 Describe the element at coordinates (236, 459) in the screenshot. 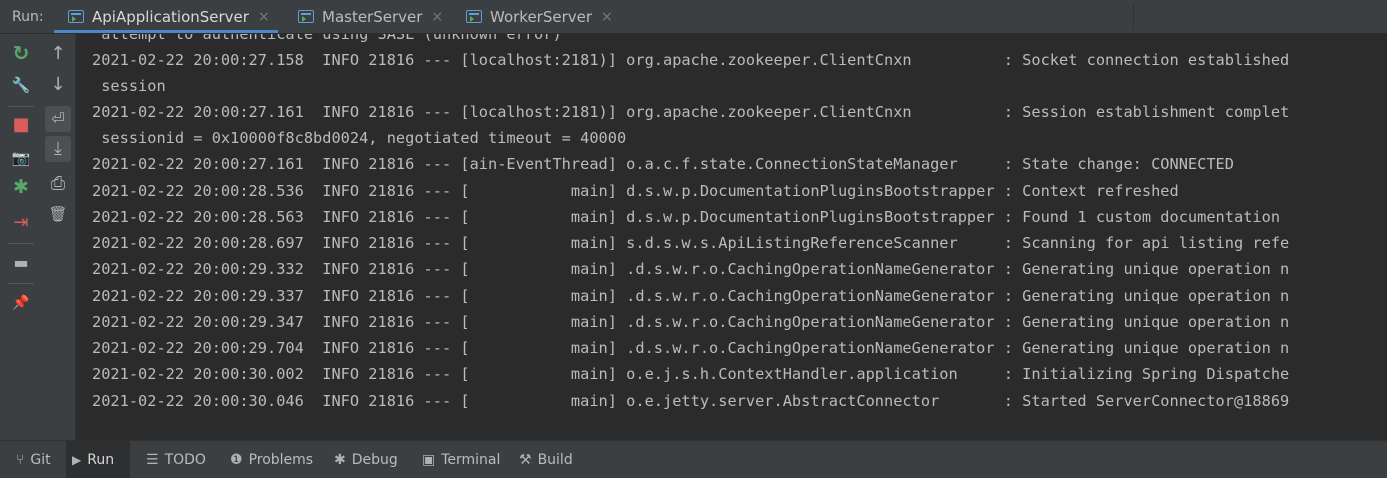

I see `problems-icon: ❶` at that location.